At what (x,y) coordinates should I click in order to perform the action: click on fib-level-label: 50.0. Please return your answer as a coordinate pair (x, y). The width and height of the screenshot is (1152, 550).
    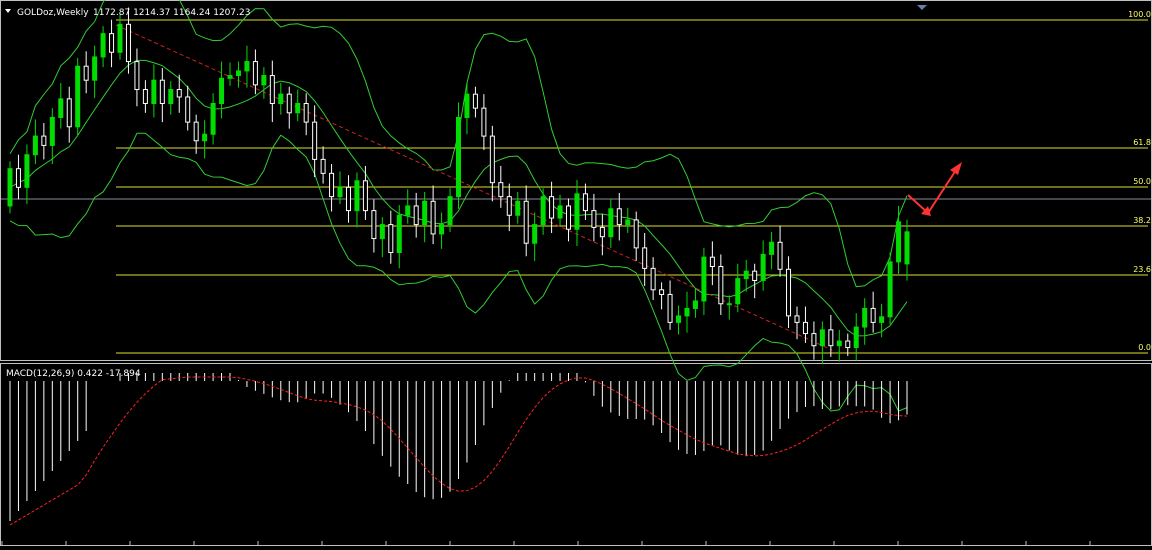
    Looking at the image, I should click on (1142, 181).